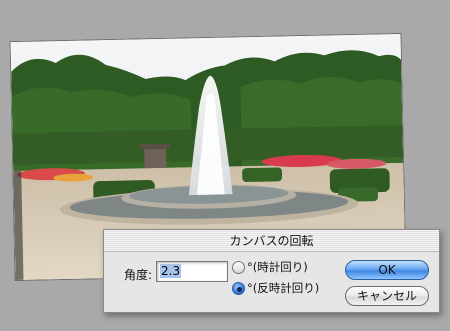  I want to click on dialog-body: 角度: 2.3 °(時計回り) °(反時計回り) OK キャンセル, so click(271, 282).